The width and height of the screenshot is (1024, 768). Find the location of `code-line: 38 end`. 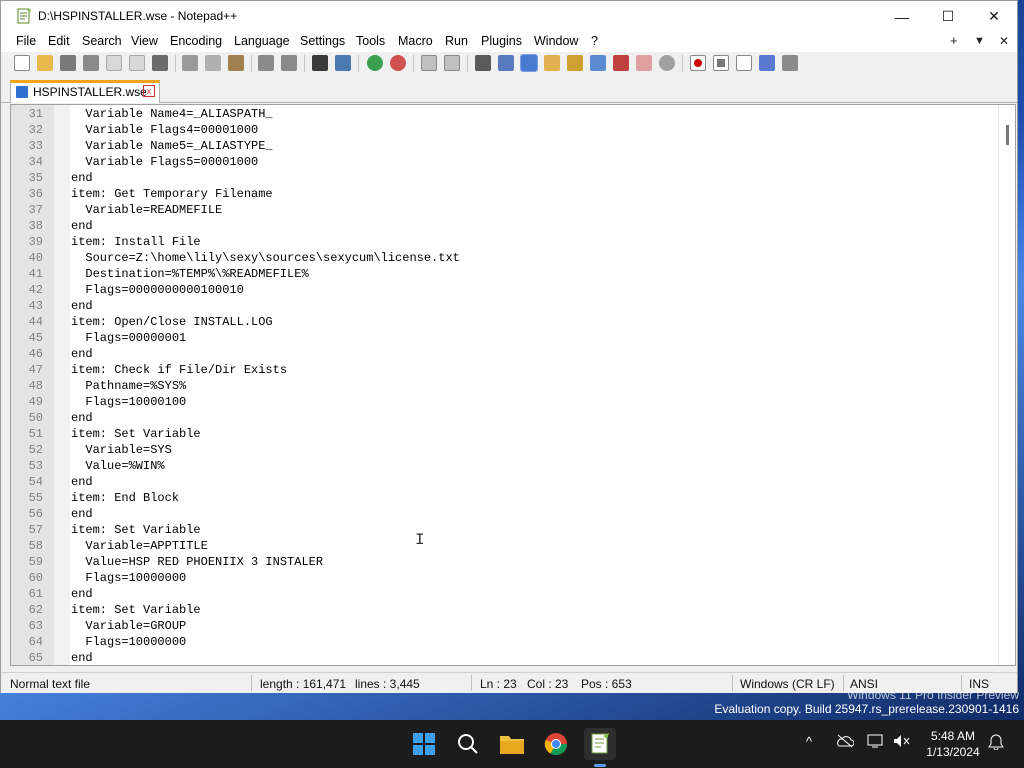

code-line: 38 end is located at coordinates (506, 226).